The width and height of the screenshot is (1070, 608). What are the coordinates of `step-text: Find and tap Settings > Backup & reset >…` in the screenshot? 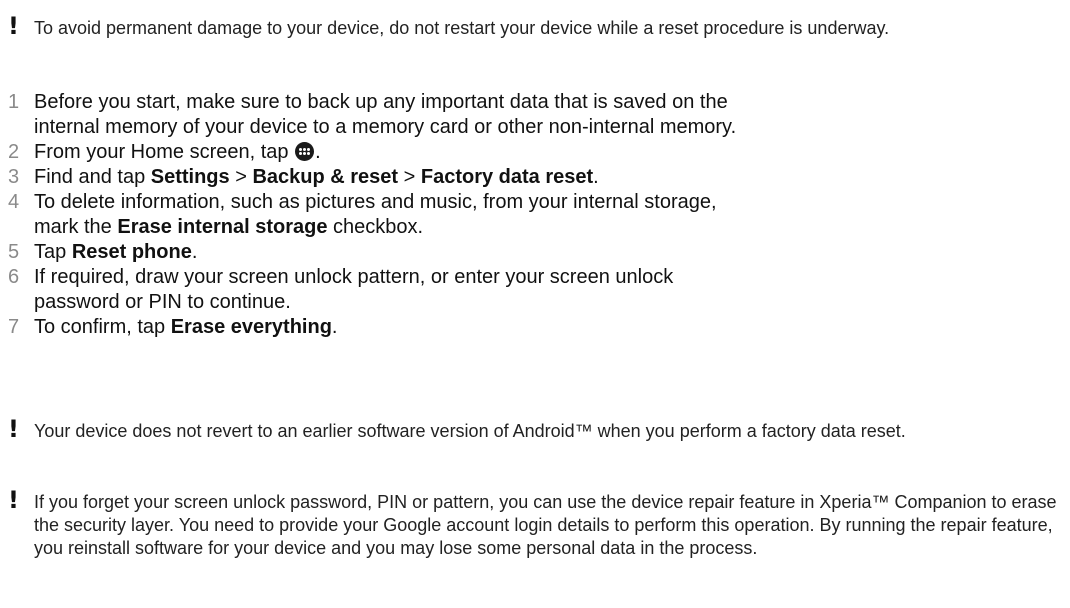 It's located at (549, 177).